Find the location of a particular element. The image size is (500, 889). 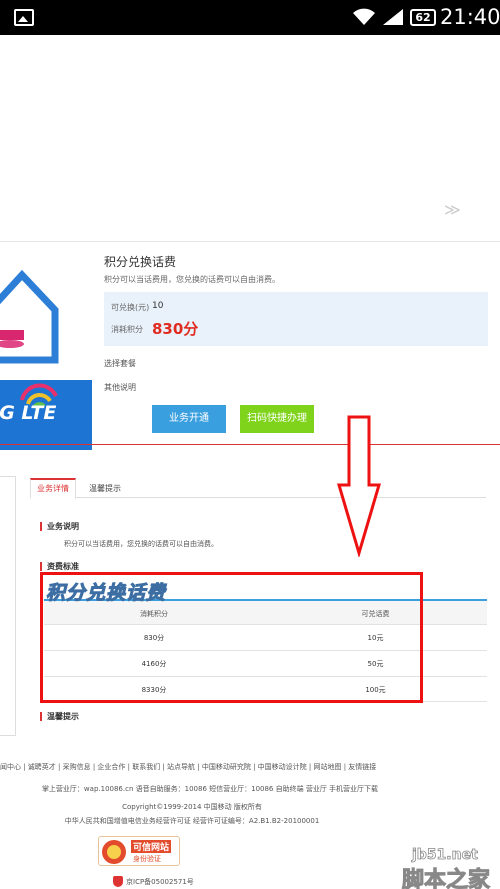

redeemable-label: 可兑换(元) is located at coordinates (130, 307).